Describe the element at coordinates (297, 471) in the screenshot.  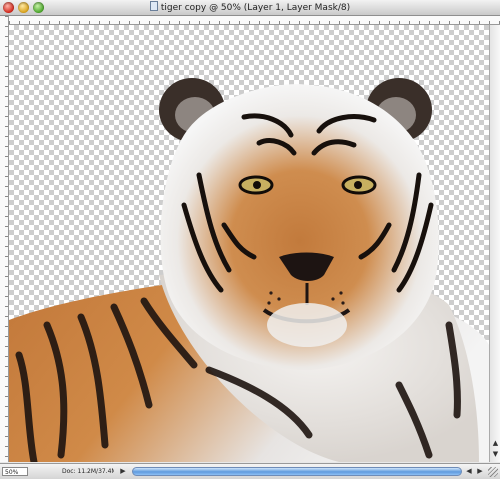
I see `horizontal-scrollbar` at that location.